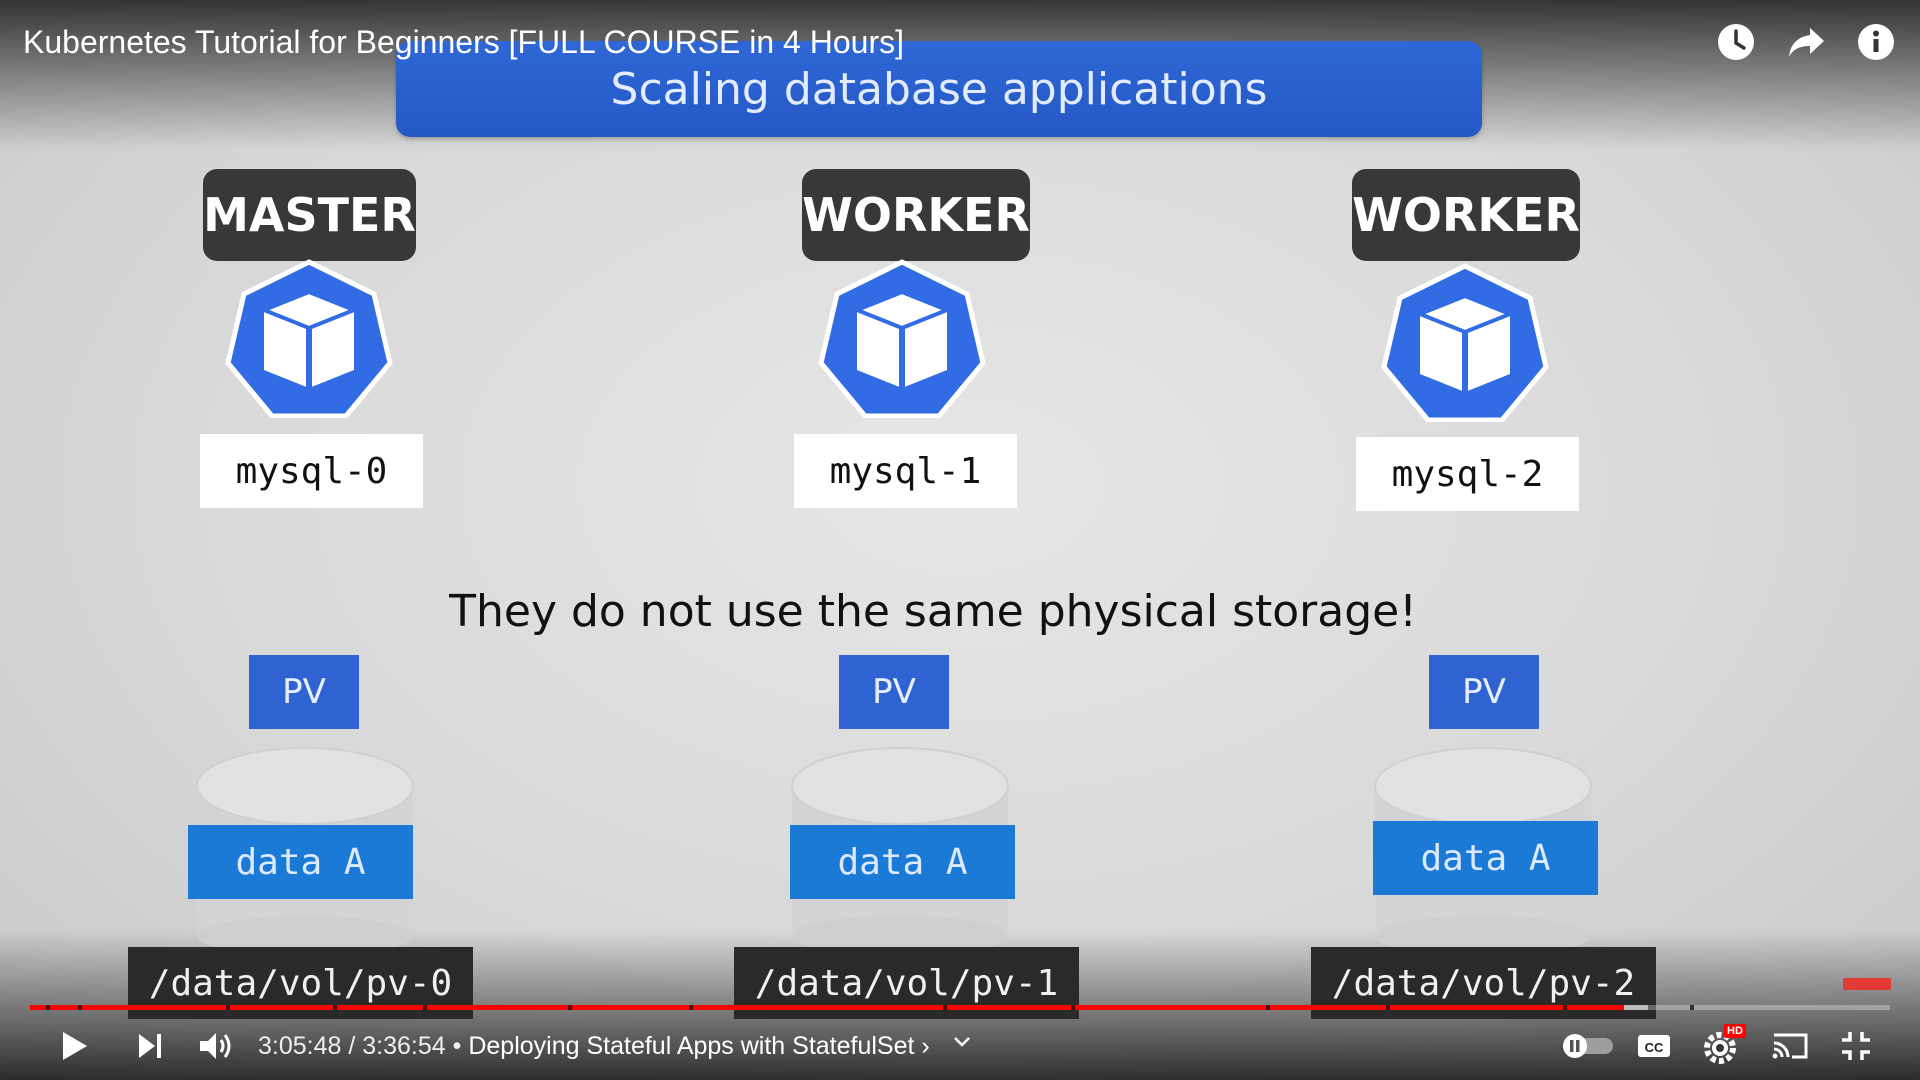 This screenshot has width=1920, height=1080. What do you see at coordinates (1588, 1046) in the screenshot?
I see `autoplay-toggle` at bounding box center [1588, 1046].